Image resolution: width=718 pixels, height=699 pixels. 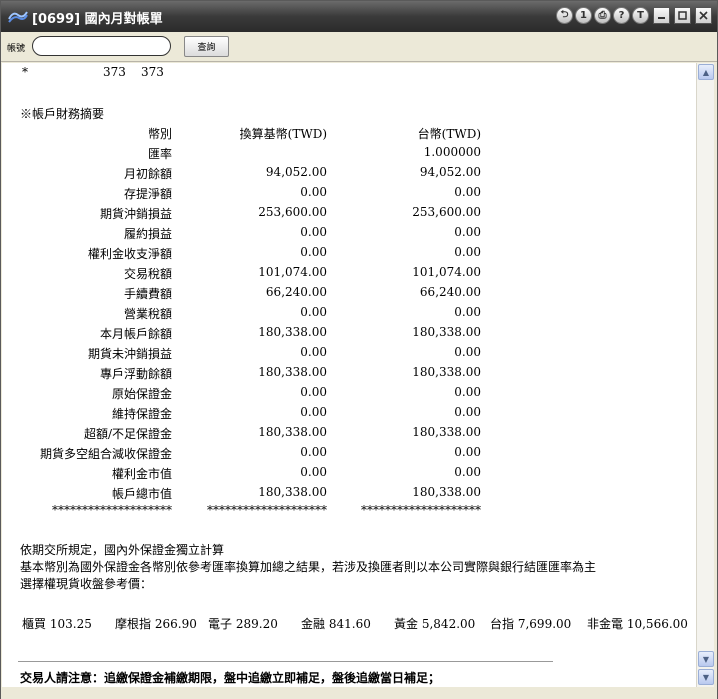 I want to click on top-row-mark: *, so click(x=25, y=72).